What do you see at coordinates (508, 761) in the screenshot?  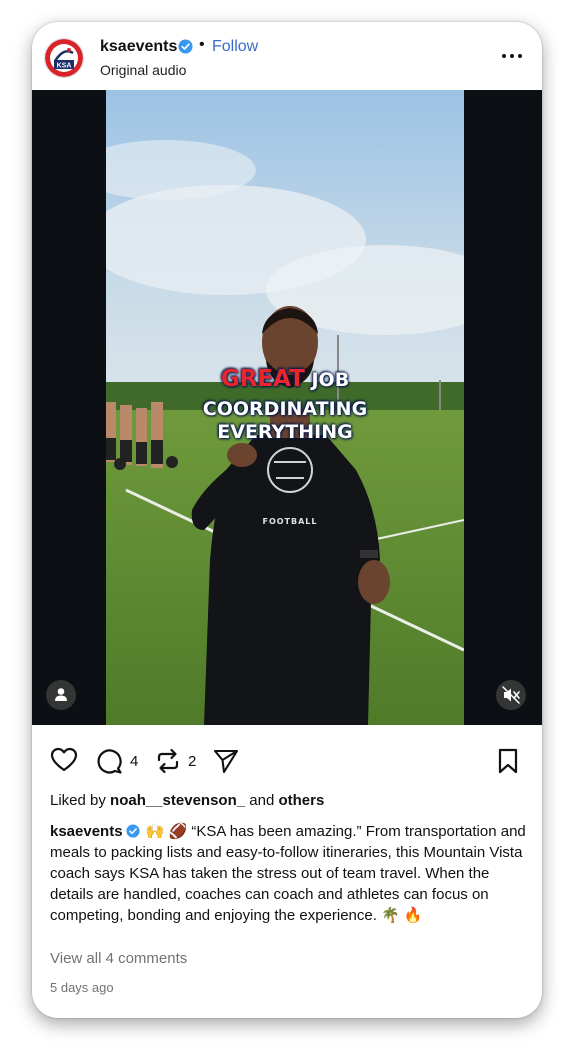 I see `bookmark-icon` at bounding box center [508, 761].